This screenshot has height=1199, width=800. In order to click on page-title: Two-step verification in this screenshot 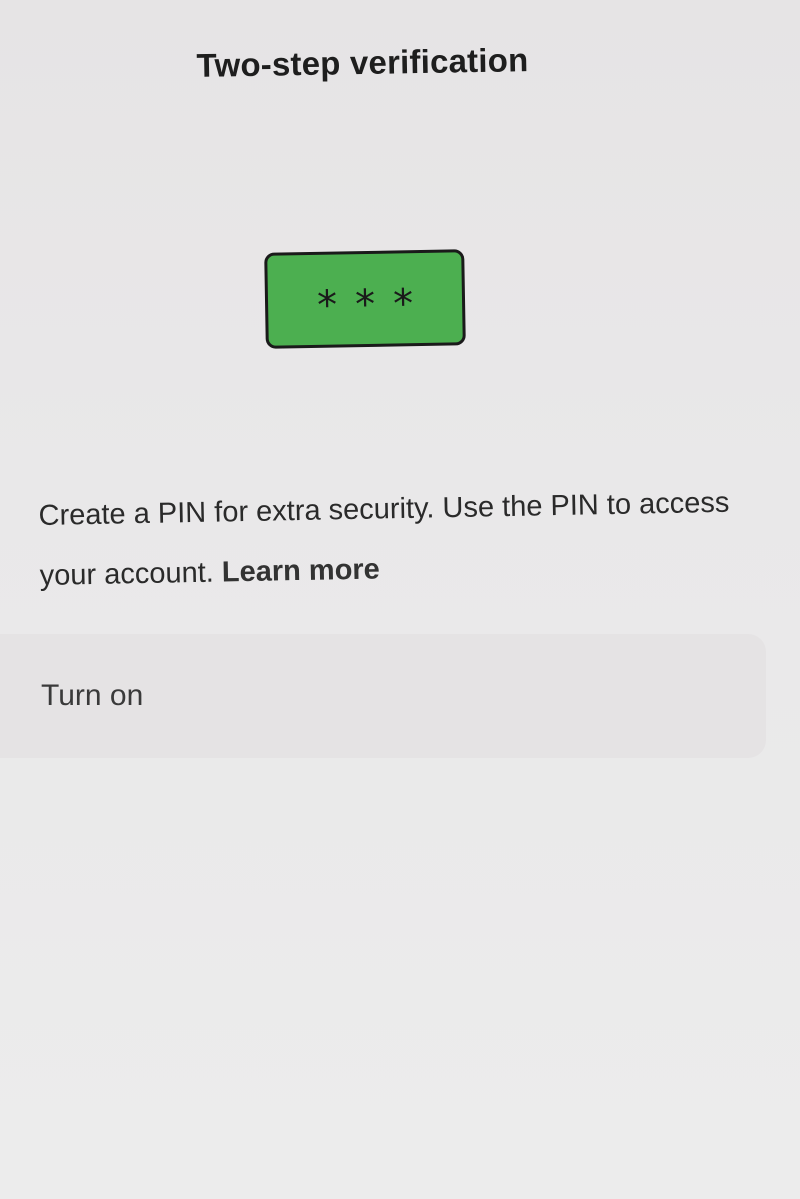, I will do `click(362, 62)`.